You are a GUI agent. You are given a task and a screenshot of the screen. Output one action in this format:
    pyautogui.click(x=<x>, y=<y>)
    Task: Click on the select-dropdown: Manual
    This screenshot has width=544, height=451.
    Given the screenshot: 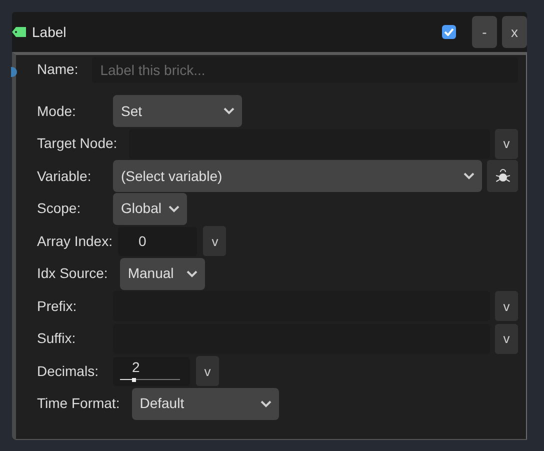 What is the action you would take?
    pyautogui.click(x=162, y=274)
    